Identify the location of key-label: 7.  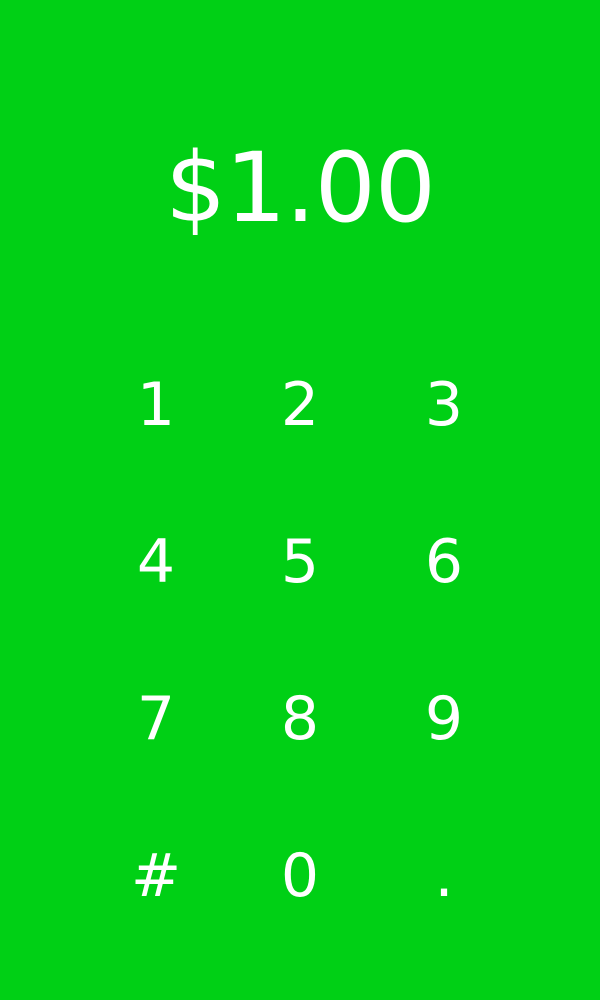
(156, 718).